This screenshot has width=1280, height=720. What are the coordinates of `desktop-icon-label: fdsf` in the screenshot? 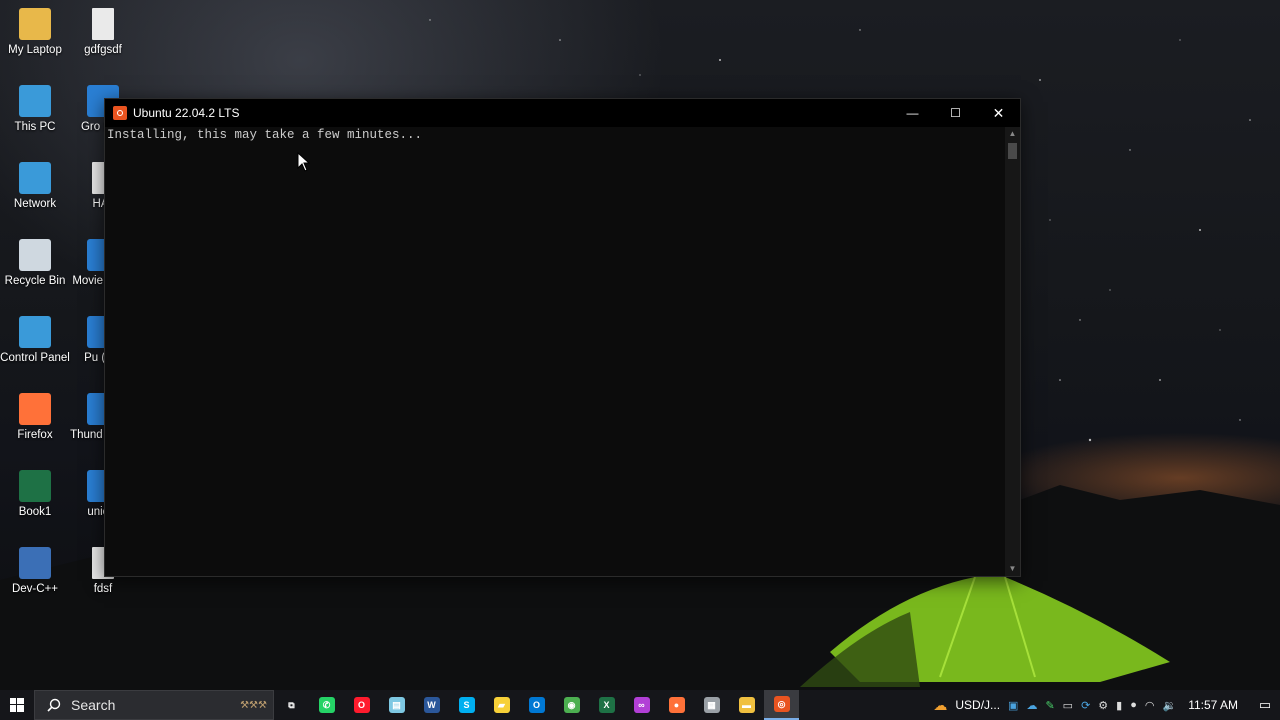 It's located at (103, 589).